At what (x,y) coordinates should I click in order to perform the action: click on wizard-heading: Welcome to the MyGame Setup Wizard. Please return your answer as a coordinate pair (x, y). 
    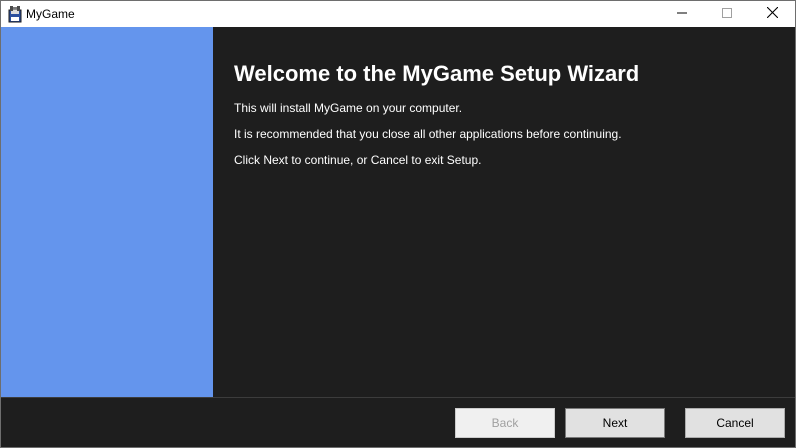
    Looking at the image, I should click on (437, 73).